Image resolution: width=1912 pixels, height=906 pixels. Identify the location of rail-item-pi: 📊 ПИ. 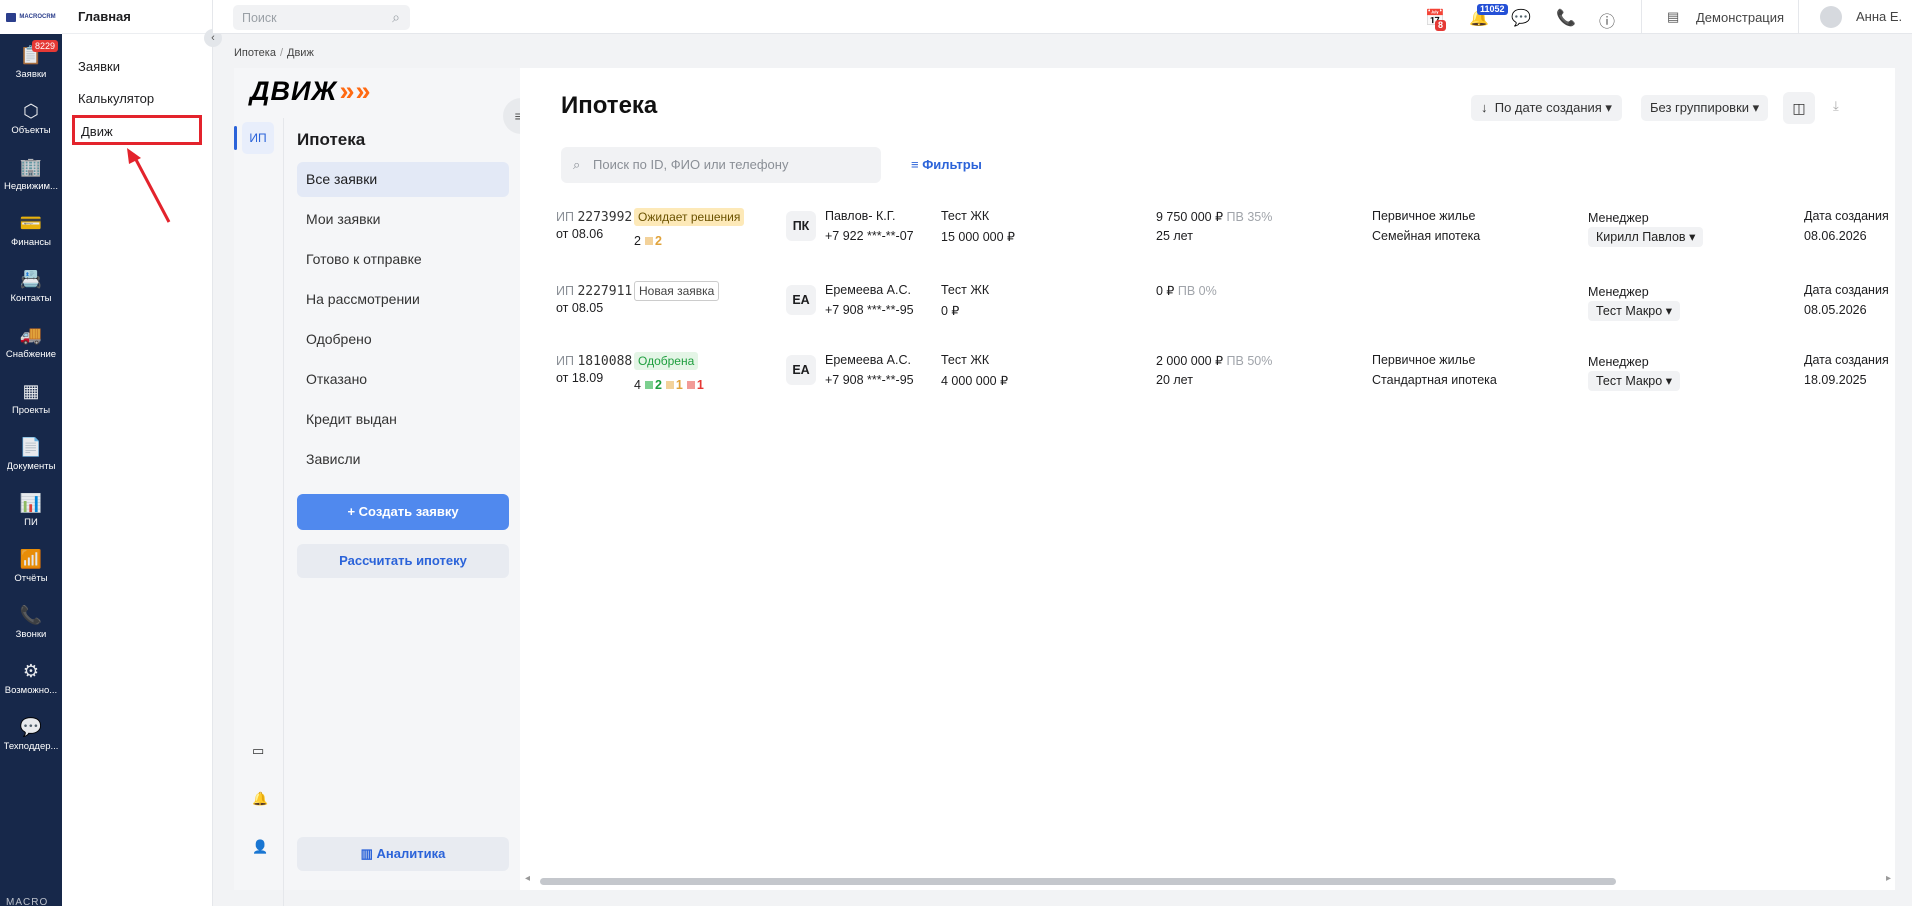
(31, 510).